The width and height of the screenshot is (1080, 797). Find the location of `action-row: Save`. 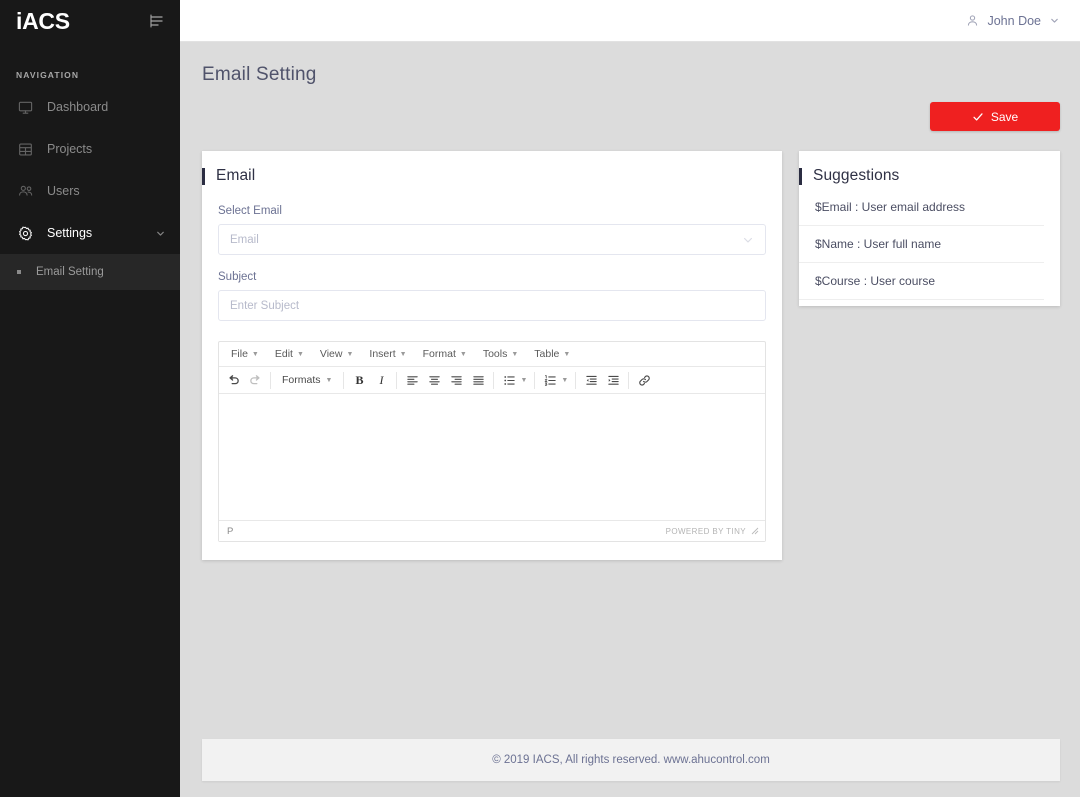

action-row: Save is located at coordinates (631, 108).